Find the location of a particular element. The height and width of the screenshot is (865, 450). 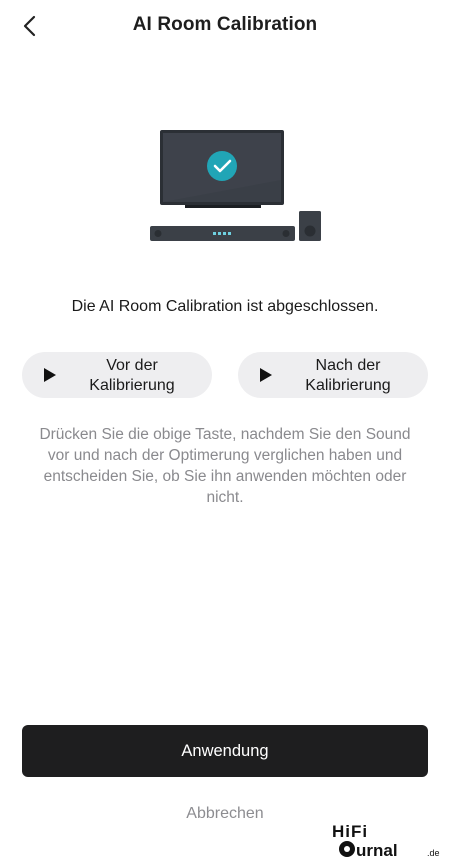

before-calibration-label: Vor der Kalibrierung is located at coordinates (132, 375).